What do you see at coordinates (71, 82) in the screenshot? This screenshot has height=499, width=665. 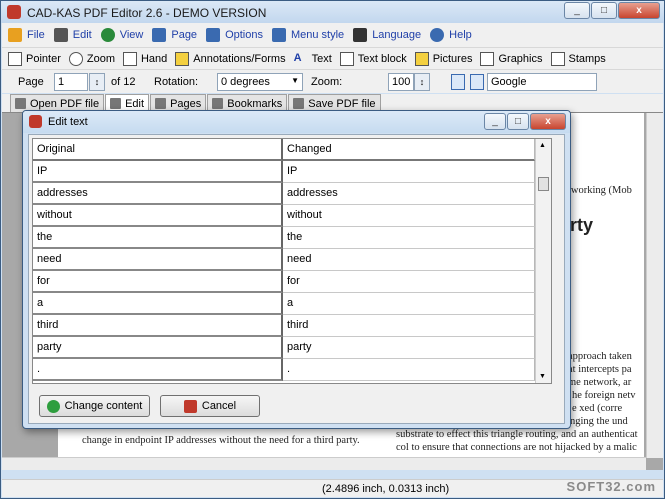 I see `page-number-input: 1` at bounding box center [71, 82].